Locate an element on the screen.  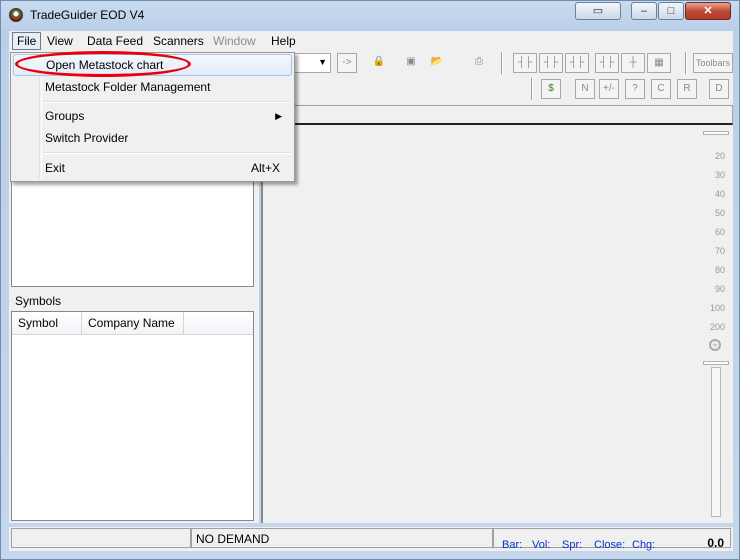
menu-bar: File View Data Feed Scanners Window Help is located at coordinates (371, 41).